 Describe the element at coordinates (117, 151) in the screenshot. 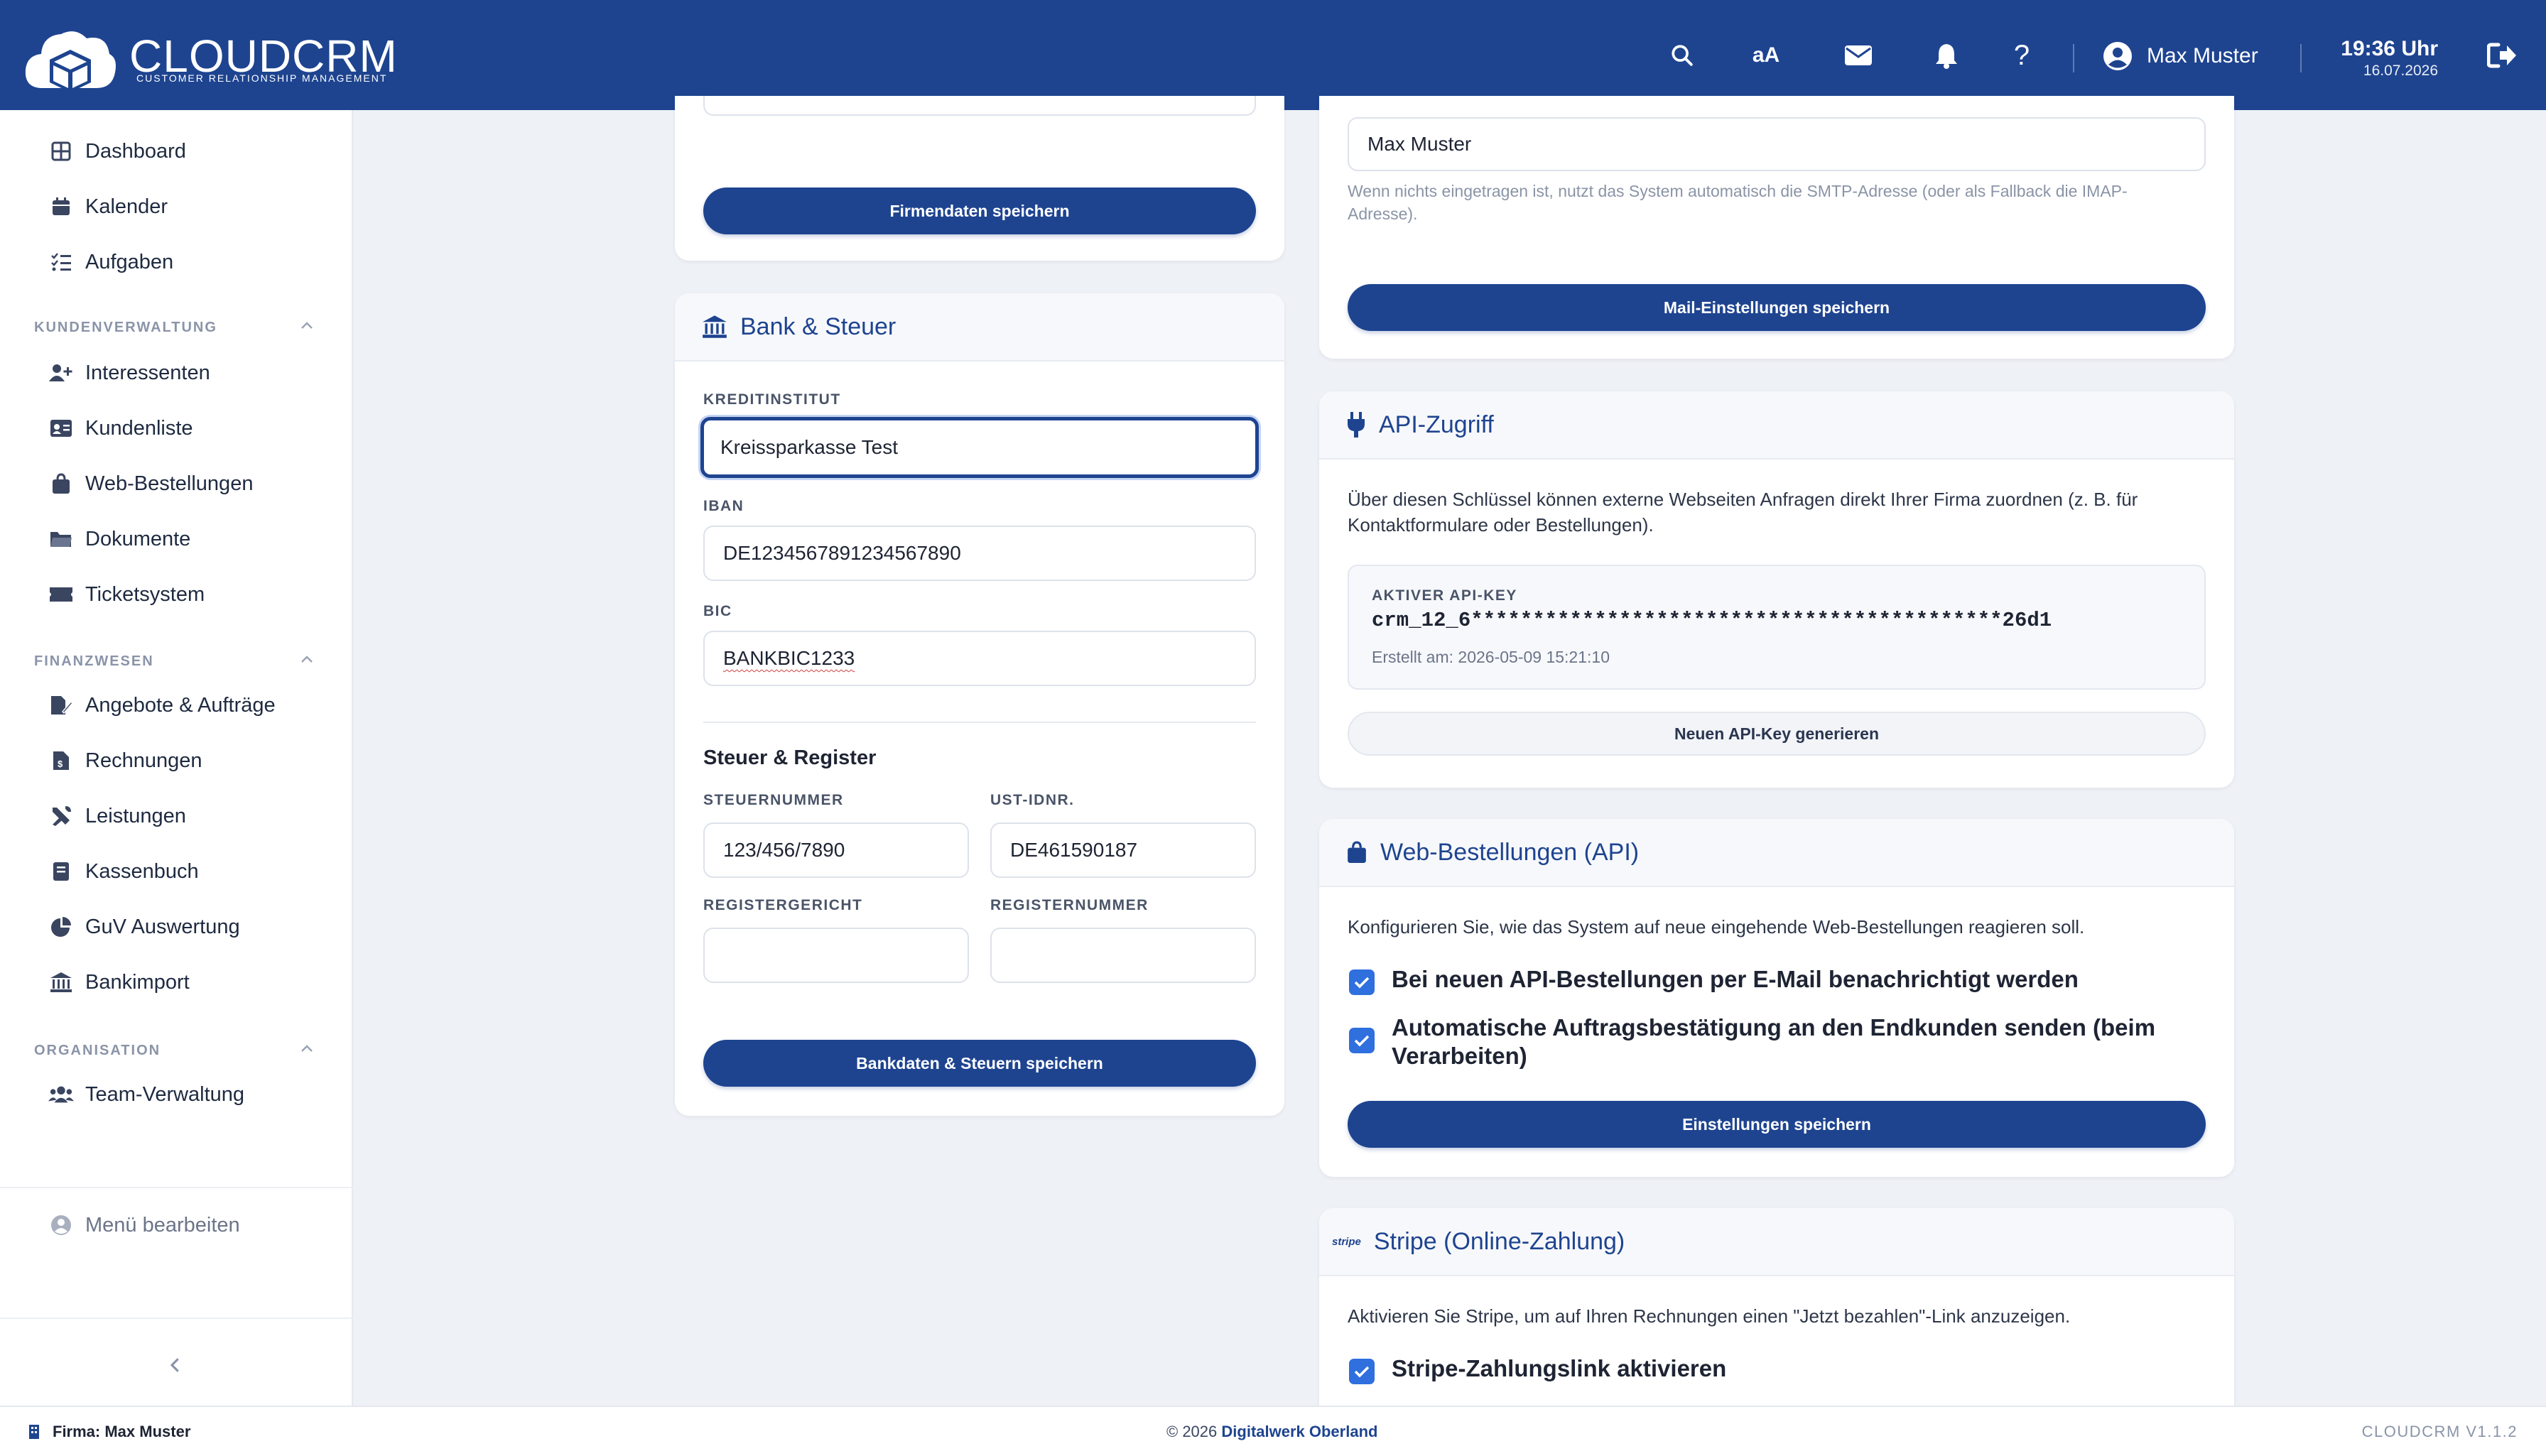

I see `sidebar-item-dashboard: Dashboard` at that location.